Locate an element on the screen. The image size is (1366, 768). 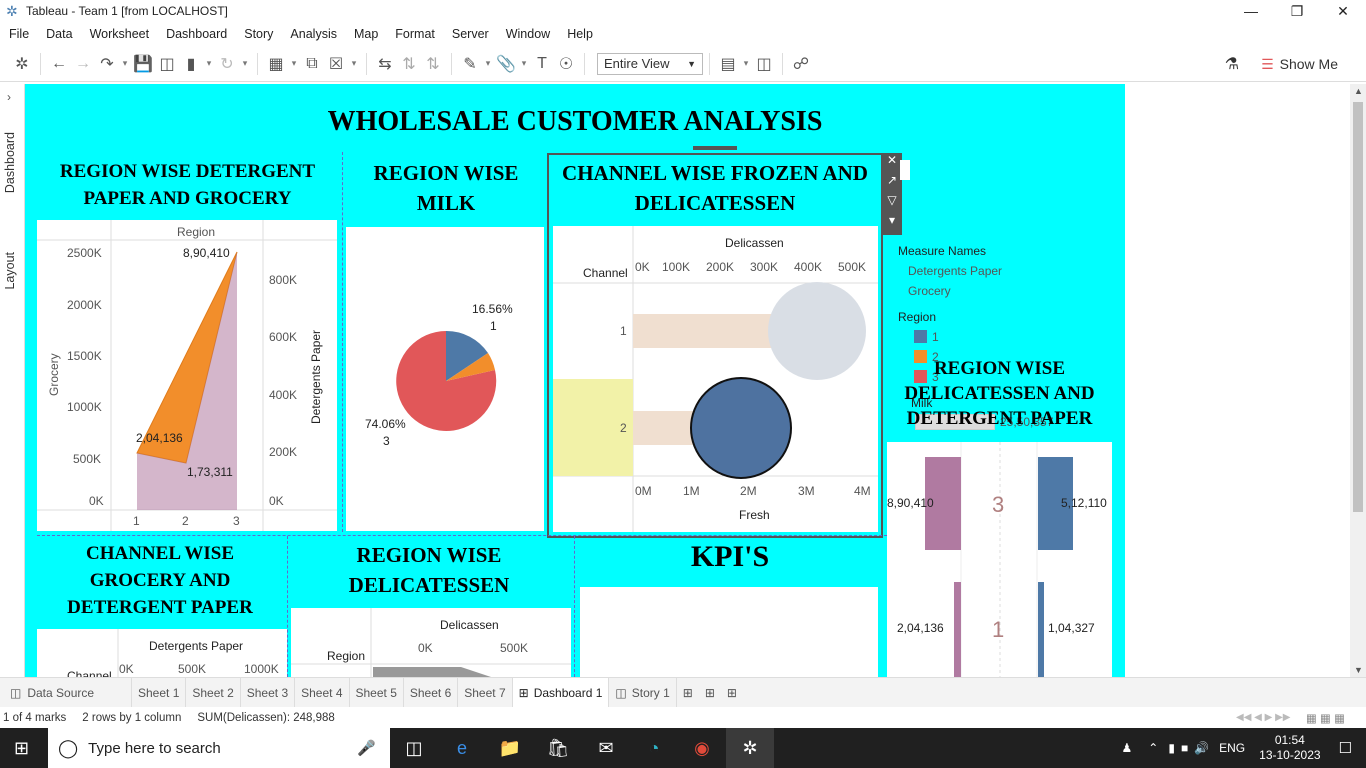
notification-icon: ☐ is located at coordinates (1345, 748).